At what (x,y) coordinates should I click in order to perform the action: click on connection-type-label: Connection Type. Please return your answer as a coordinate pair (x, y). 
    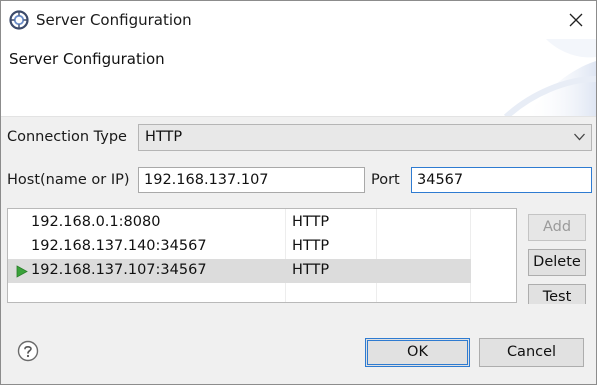
    Looking at the image, I should click on (67, 137).